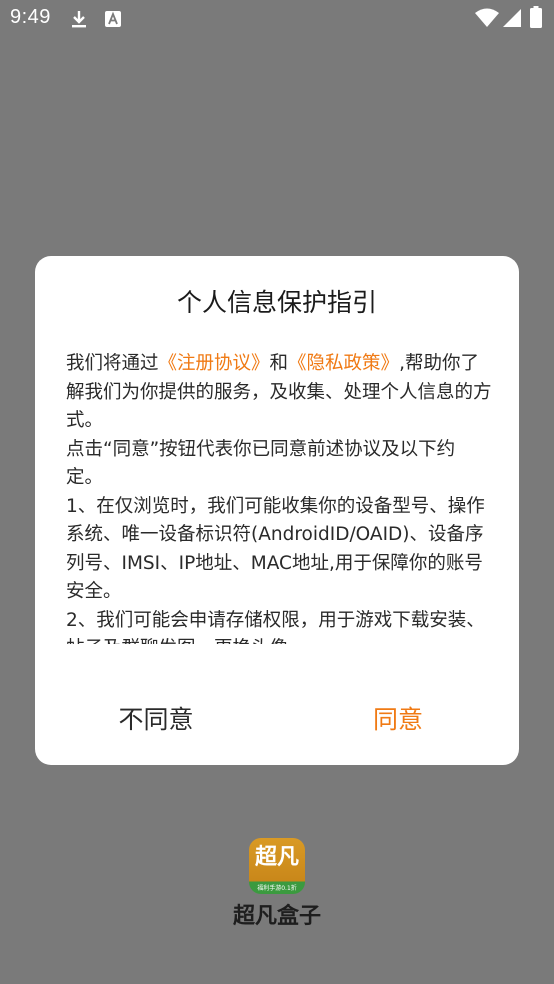  What do you see at coordinates (276, 302) in the screenshot?
I see `dialog-title: 个人信息保护指引` at bounding box center [276, 302].